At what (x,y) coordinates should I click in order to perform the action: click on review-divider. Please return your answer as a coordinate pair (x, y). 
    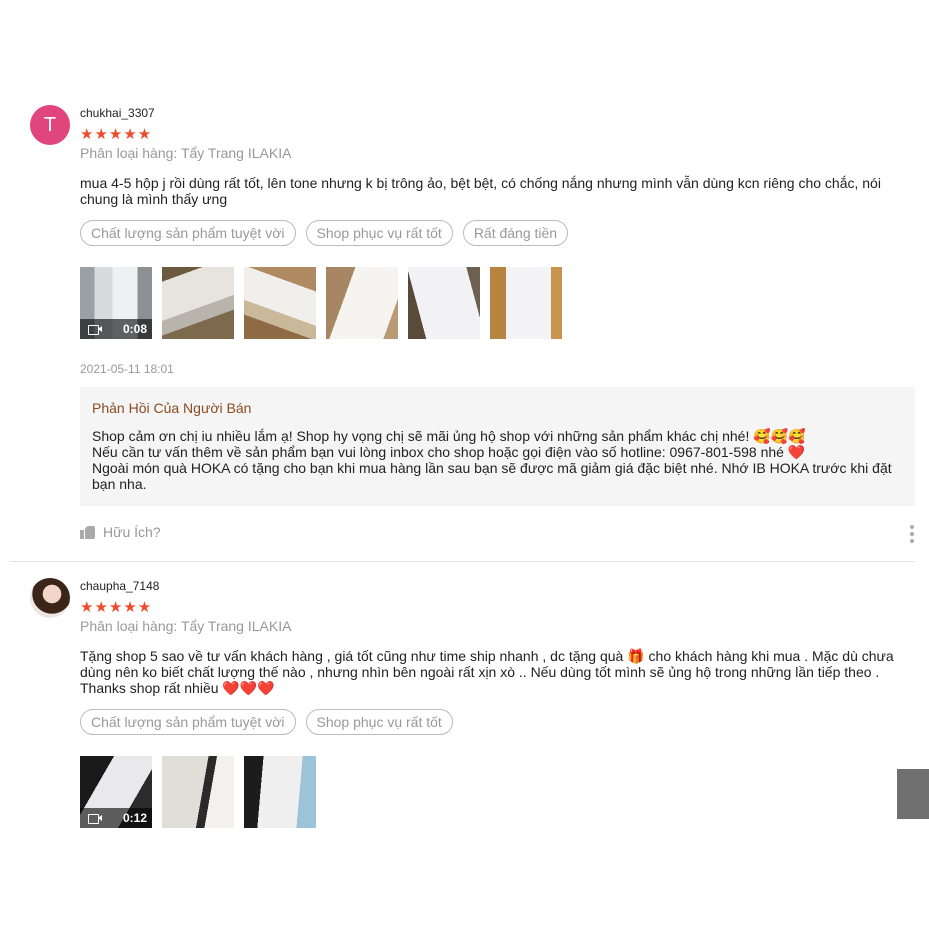
    Looking at the image, I should click on (462, 561).